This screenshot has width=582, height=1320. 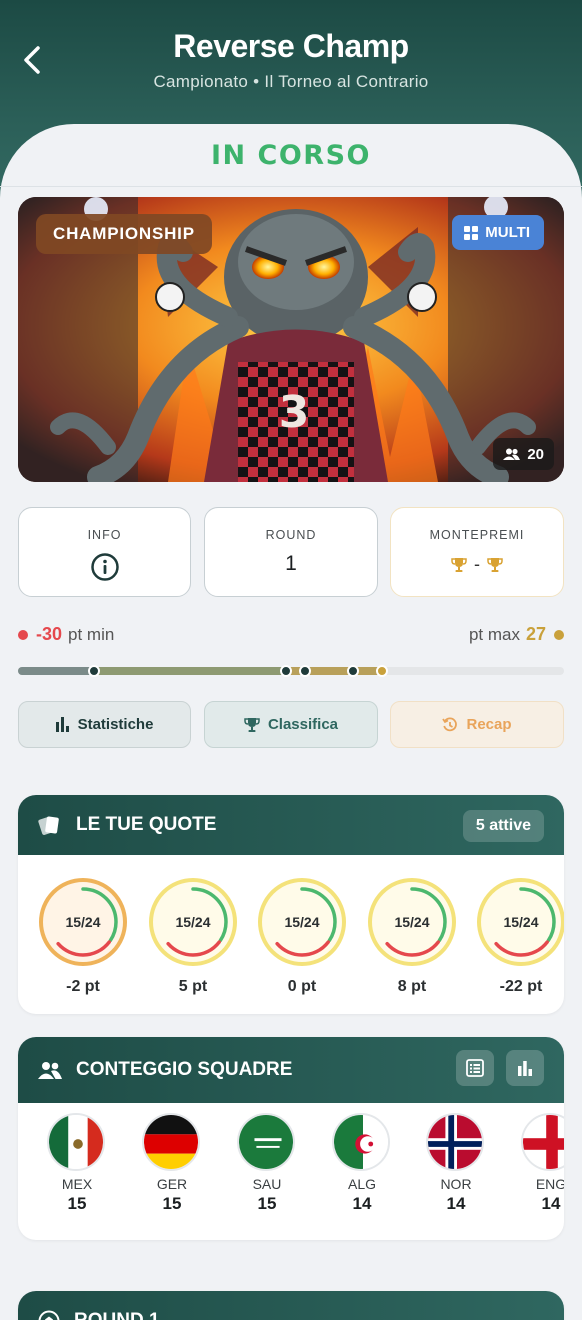 What do you see at coordinates (172, 1184) in the screenshot?
I see `team-code: GER` at bounding box center [172, 1184].